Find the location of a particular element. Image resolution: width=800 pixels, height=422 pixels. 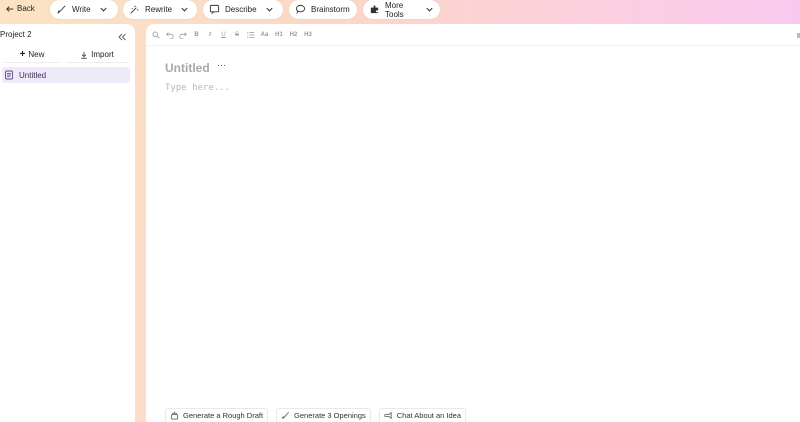

rewrite-tool-label: Rewrite is located at coordinates (159, 9).